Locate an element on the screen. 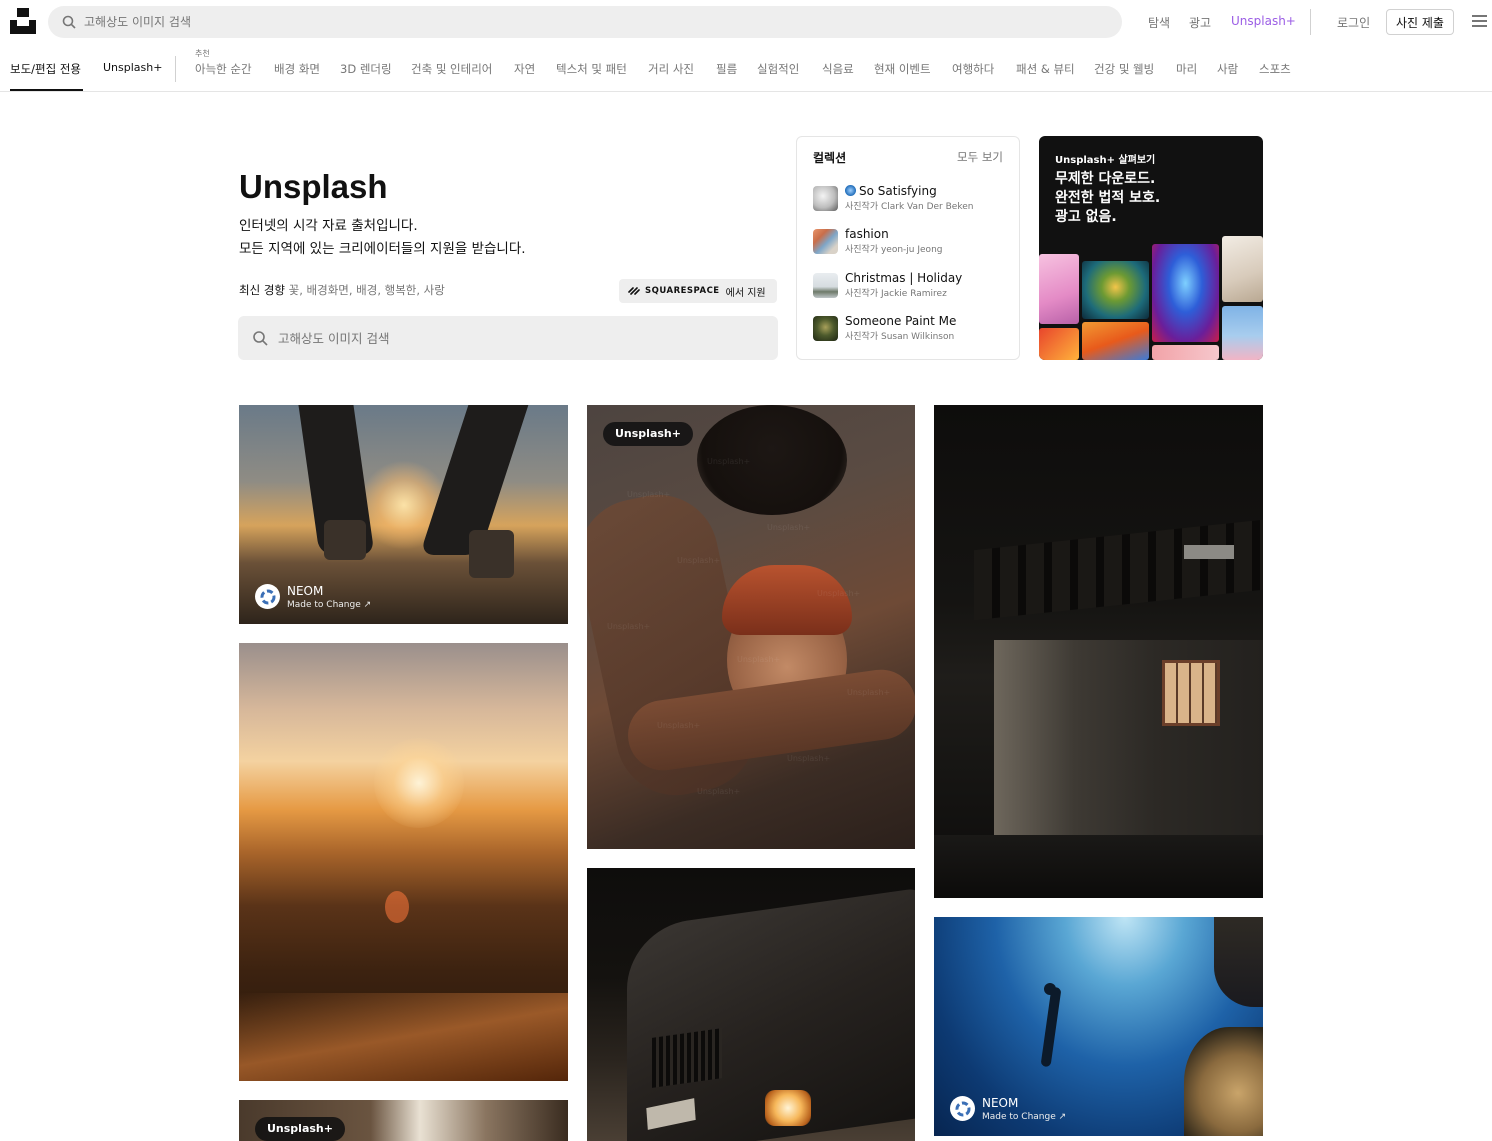  collection-name: Someone Paint Me is located at coordinates (901, 321).